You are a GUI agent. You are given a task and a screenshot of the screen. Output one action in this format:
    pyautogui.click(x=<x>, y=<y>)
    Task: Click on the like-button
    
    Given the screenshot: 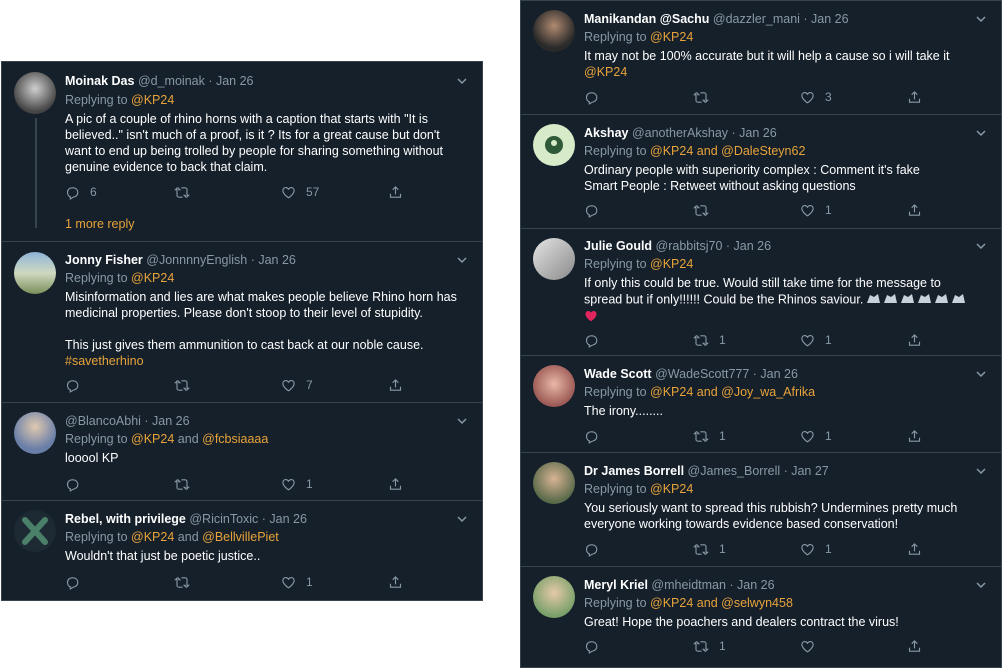 What is the action you would take?
    pyautogui.click(x=807, y=646)
    